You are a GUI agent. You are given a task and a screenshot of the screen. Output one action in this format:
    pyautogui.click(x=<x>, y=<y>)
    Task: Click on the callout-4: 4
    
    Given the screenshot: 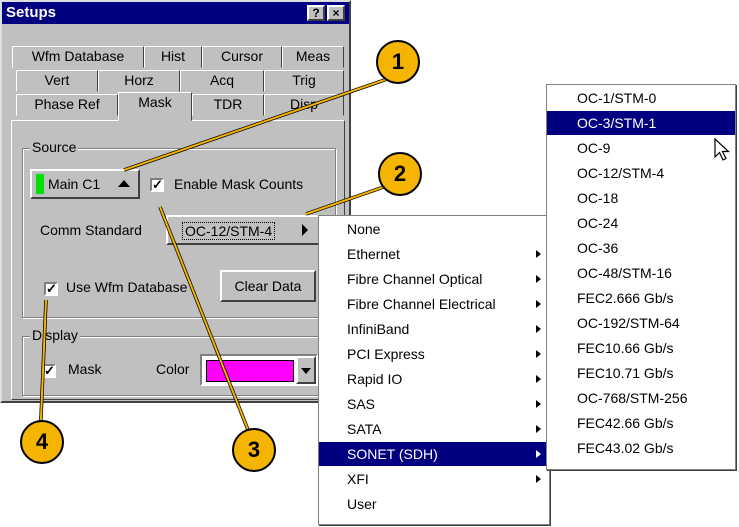 What is the action you would take?
    pyautogui.click(x=42, y=442)
    